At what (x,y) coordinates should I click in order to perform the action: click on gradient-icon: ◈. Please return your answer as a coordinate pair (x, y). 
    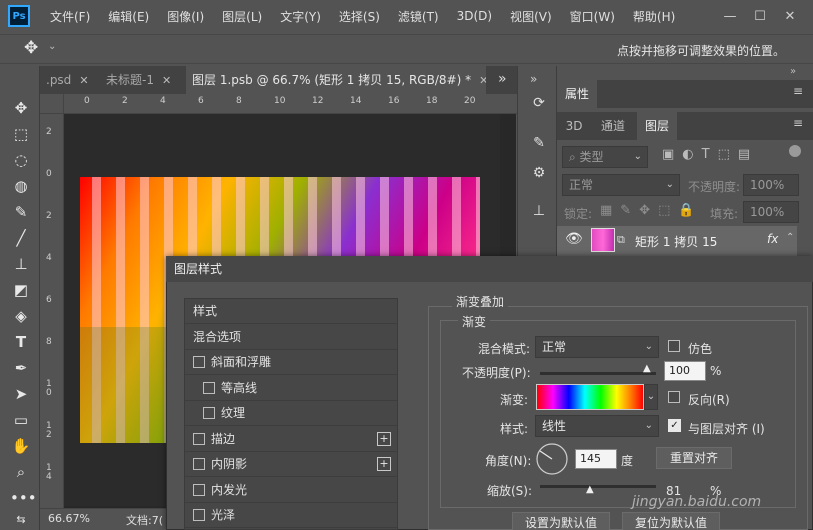
    Looking at the image, I should click on (21, 316).